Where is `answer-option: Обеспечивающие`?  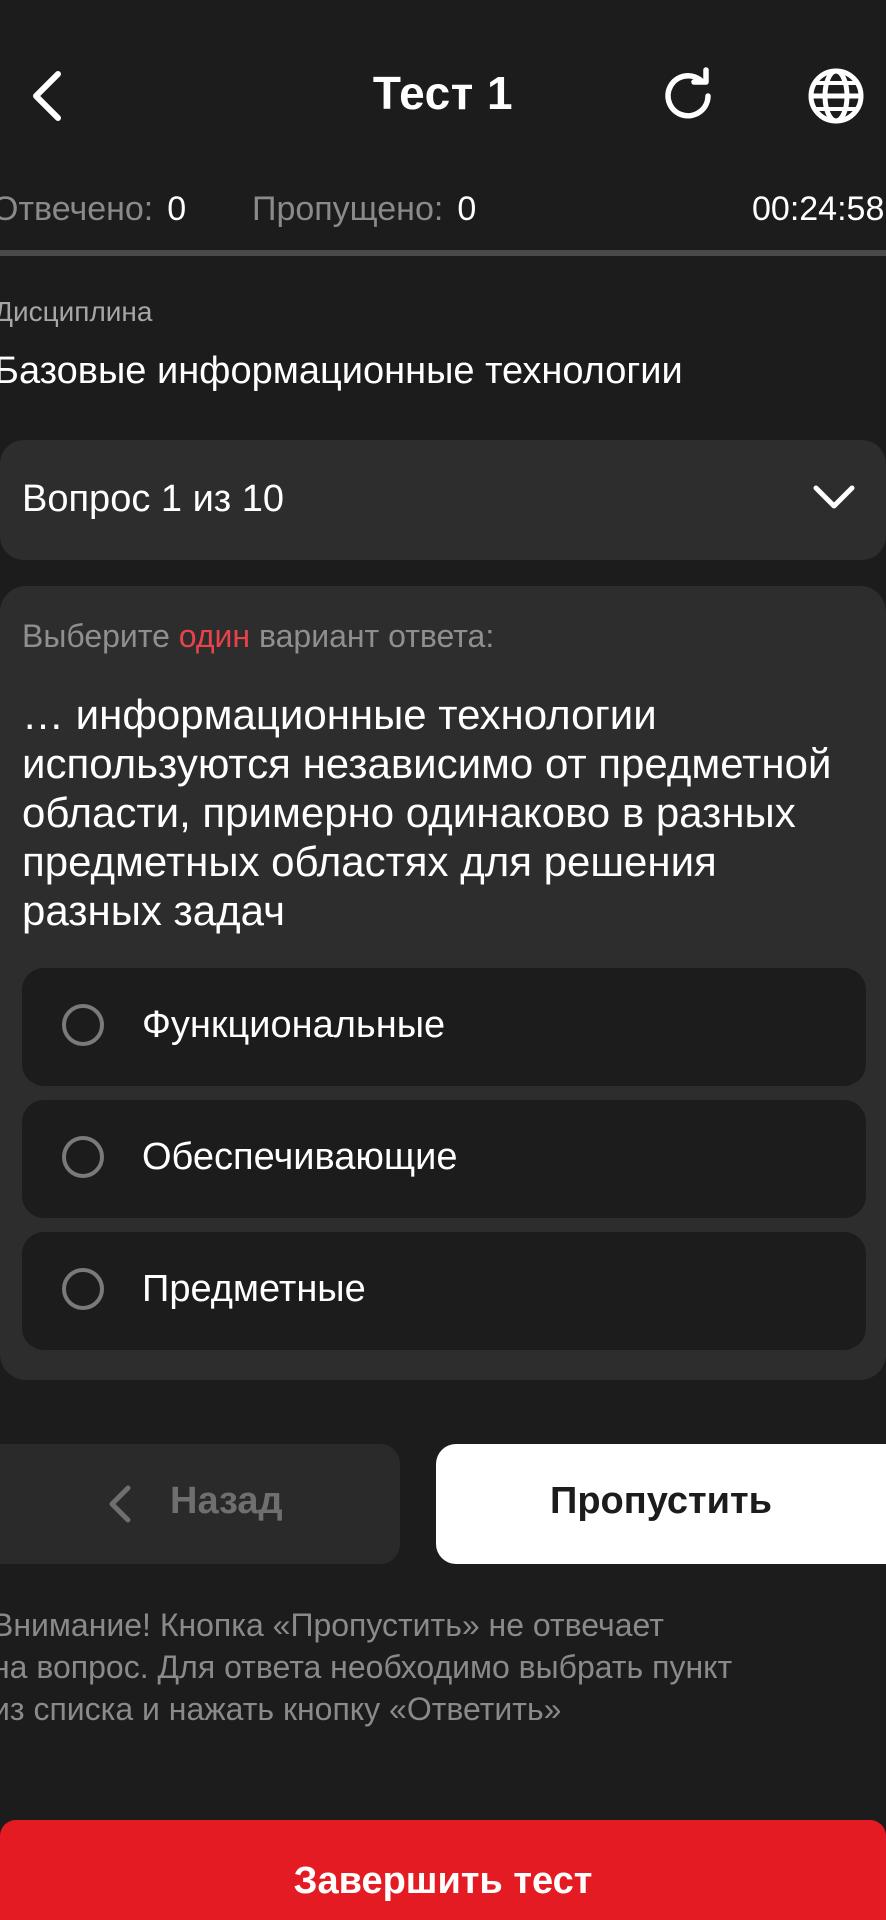 answer-option: Обеспечивающие is located at coordinates (444, 1159).